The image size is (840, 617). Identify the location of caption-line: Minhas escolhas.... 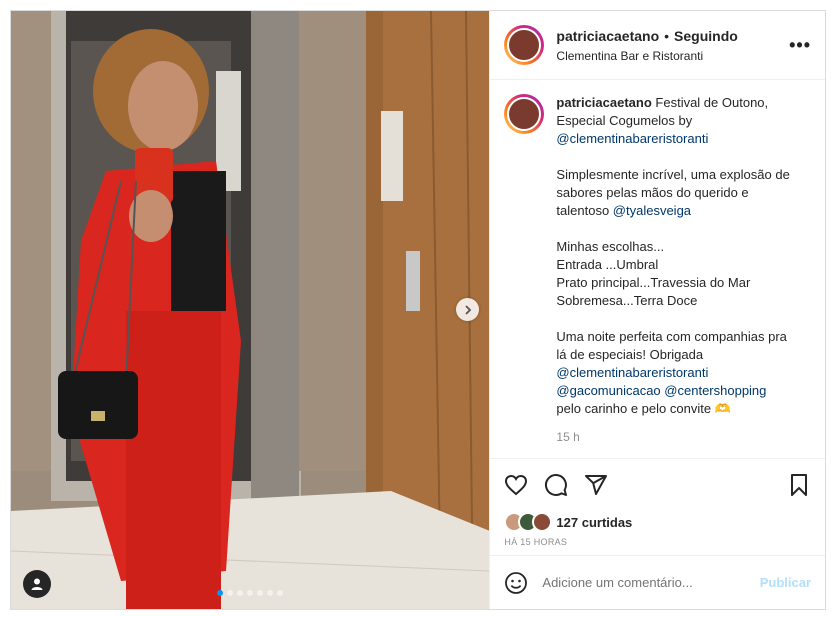
(610, 246).